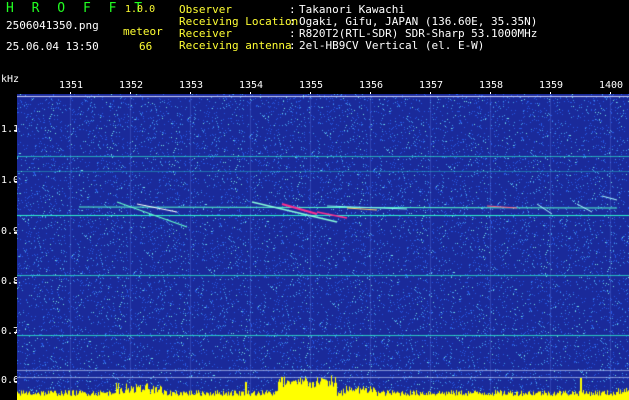 The image size is (629, 400). I want to click on x-tick-label: 1355, so click(311, 85).